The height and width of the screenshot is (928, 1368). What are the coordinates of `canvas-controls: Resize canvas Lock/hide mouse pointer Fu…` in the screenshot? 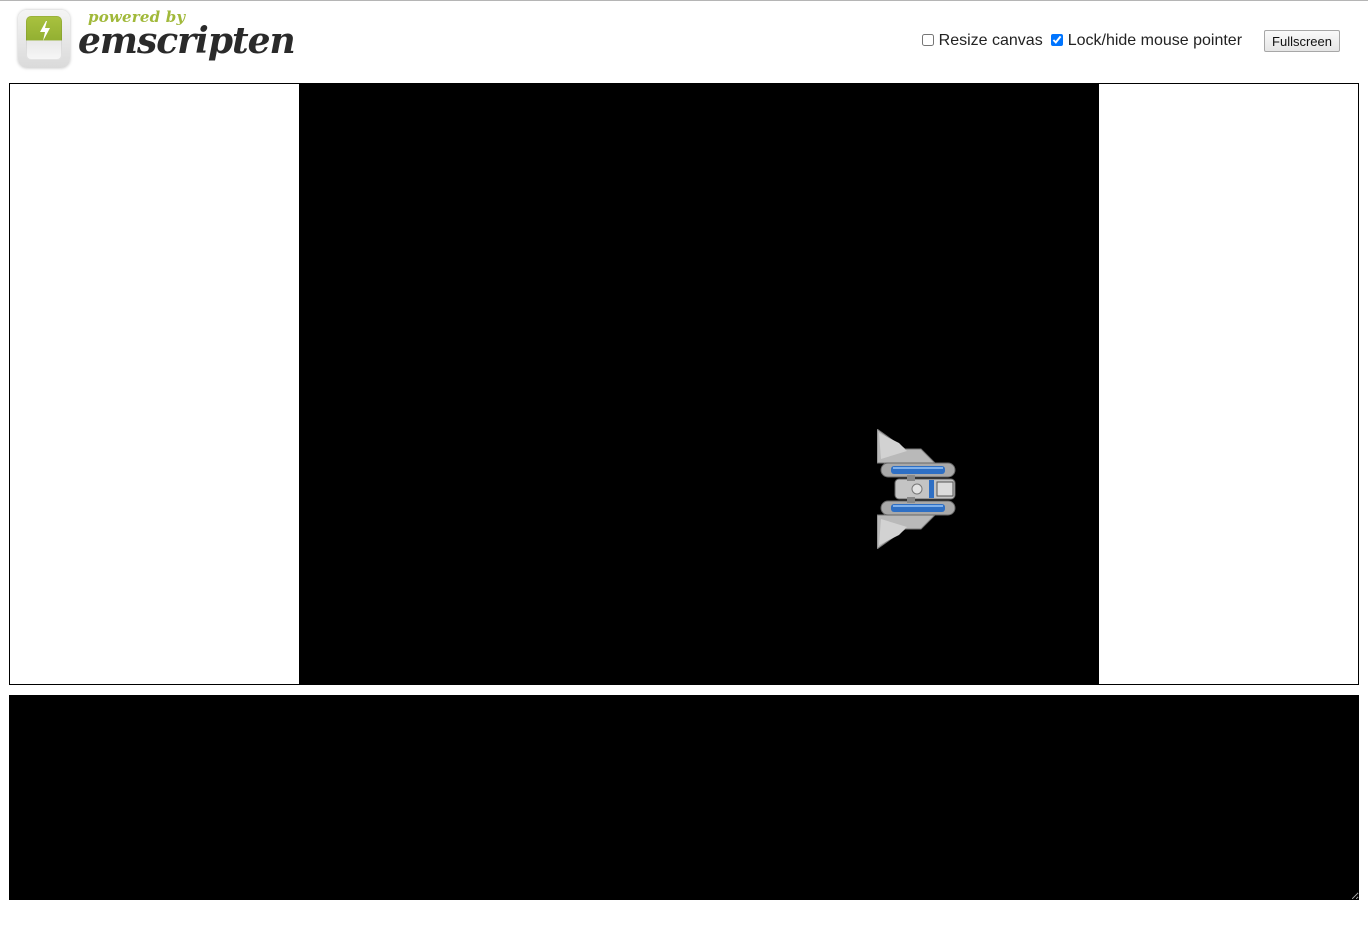 It's located at (1130, 41).